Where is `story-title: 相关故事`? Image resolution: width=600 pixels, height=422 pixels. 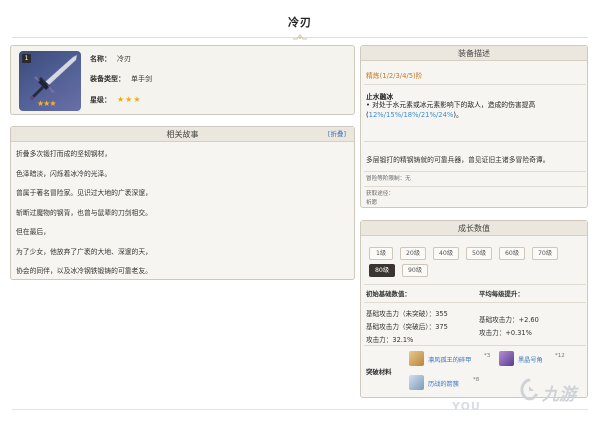
story-title: 相关故事 is located at coordinates (182, 134).